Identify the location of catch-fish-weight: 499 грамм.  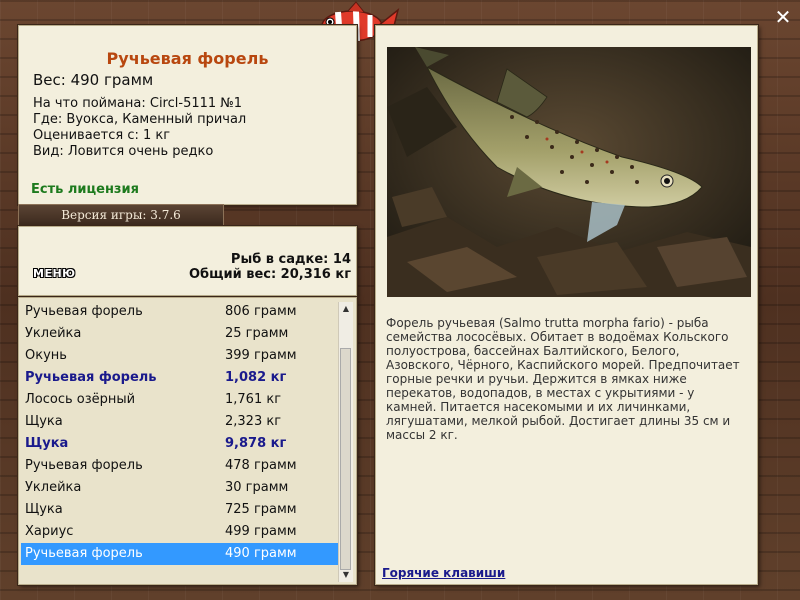
(261, 531).